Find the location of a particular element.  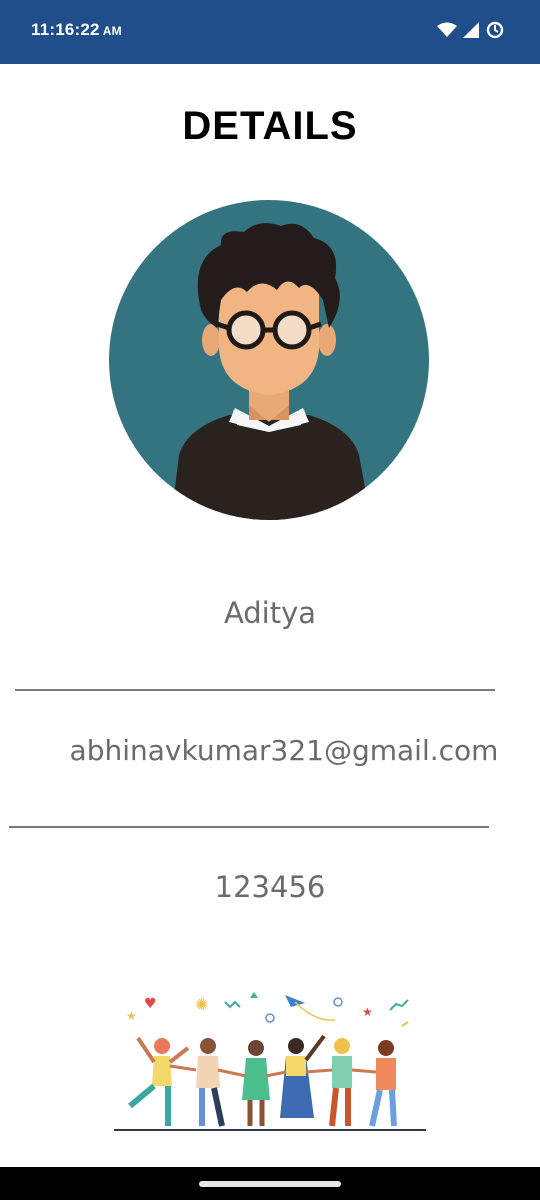

clock-ampm: AM is located at coordinates (112, 31).